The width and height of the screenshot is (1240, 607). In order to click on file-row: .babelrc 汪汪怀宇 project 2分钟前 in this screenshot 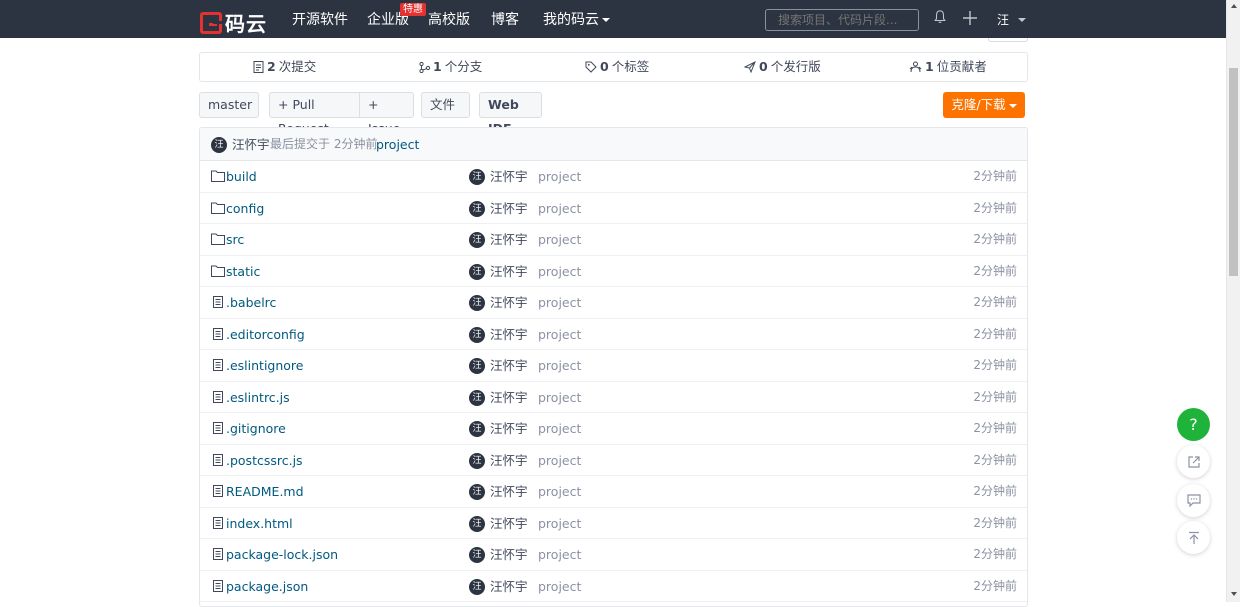, I will do `click(613, 303)`.